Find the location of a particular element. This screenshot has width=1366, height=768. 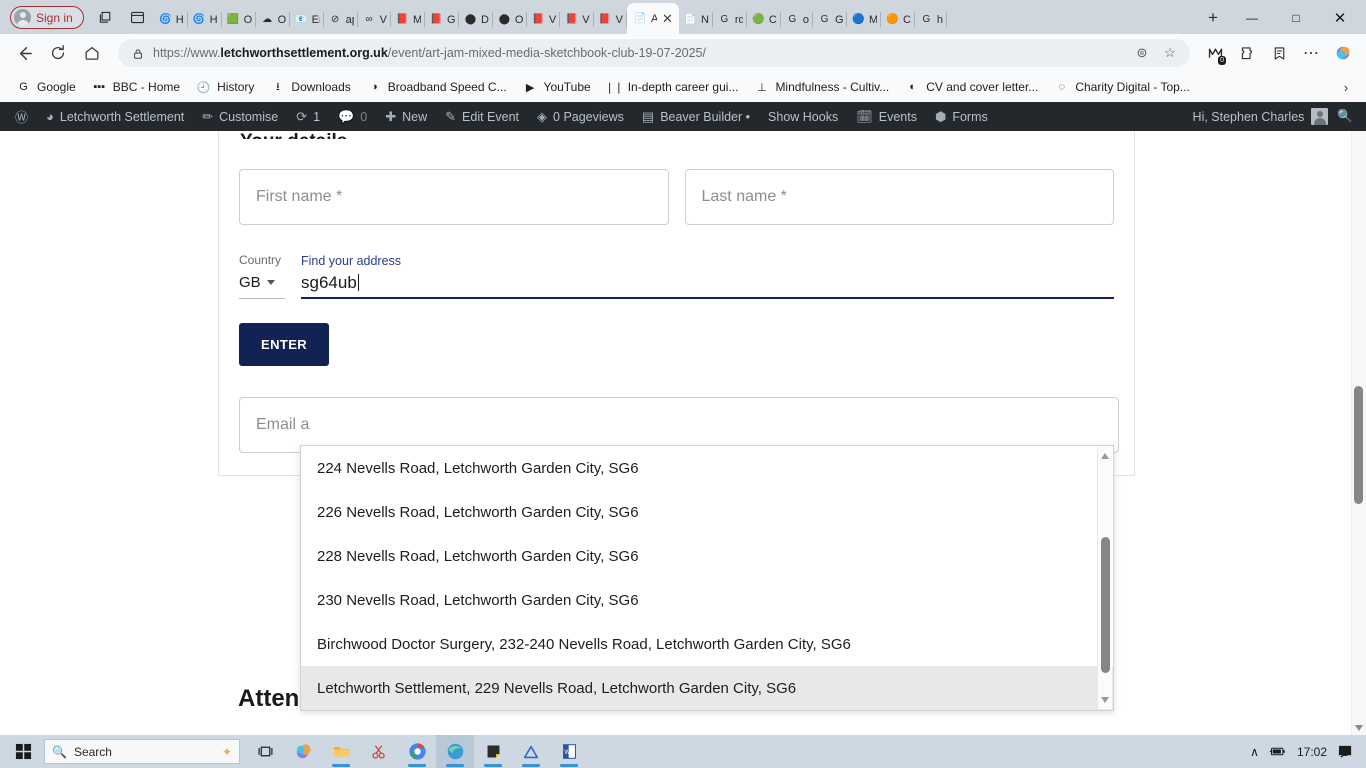

scroll-thumb is located at coordinates (1105, 605).